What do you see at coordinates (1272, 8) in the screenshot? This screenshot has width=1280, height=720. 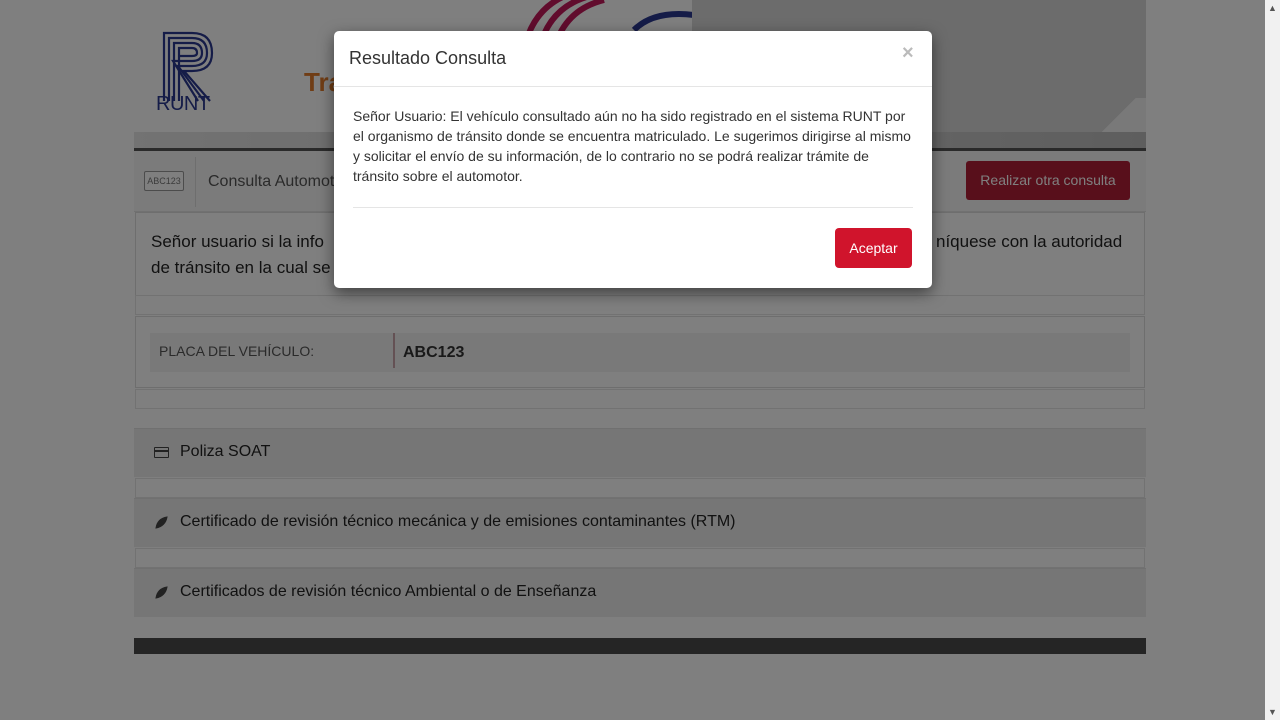 I see `scroll-up-icon: ▲` at bounding box center [1272, 8].